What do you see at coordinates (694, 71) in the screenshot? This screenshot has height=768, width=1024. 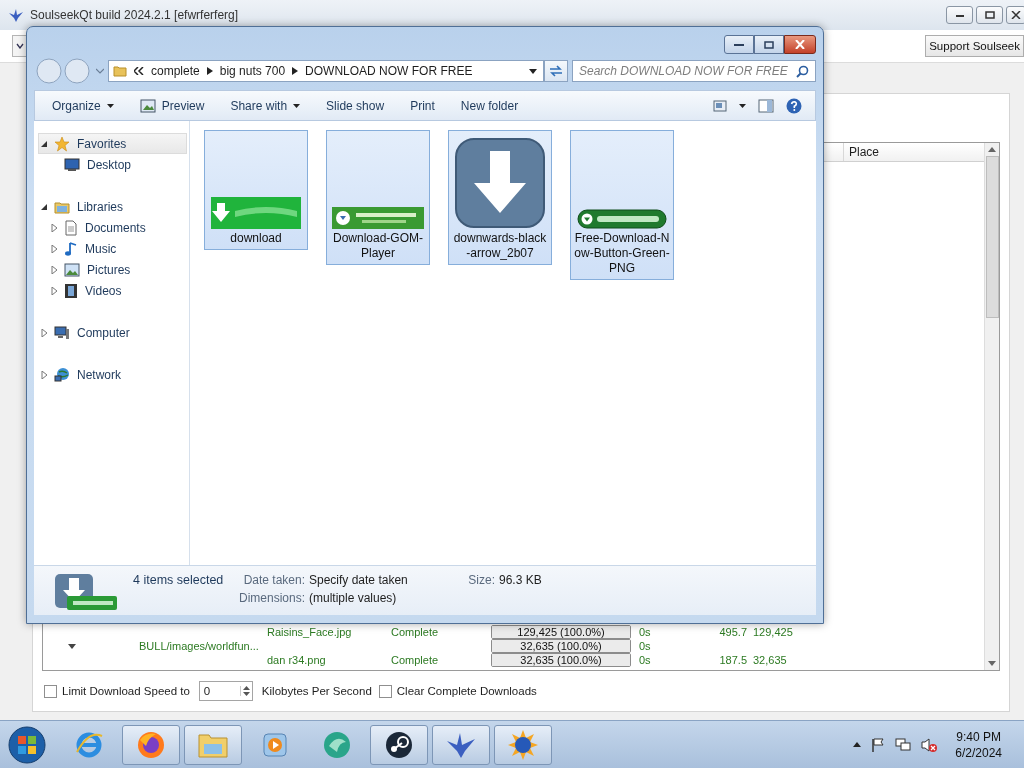 I see `search-field: Search DOWNLOAD NOW FOR FREE` at bounding box center [694, 71].